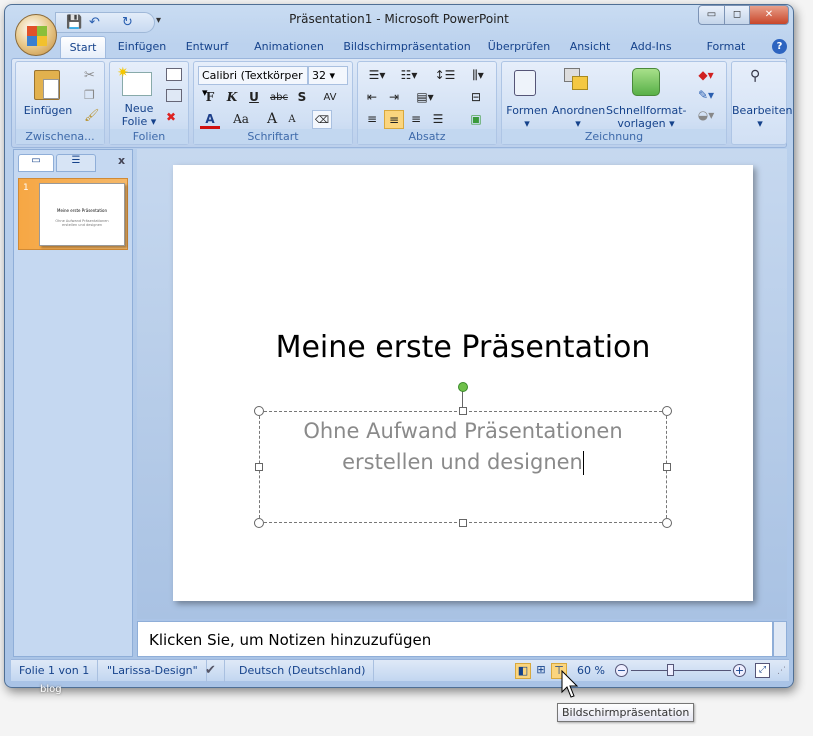  What do you see at coordinates (372, 97) in the screenshot?
I see `decrease-indent-icon: ⇤` at bounding box center [372, 97].